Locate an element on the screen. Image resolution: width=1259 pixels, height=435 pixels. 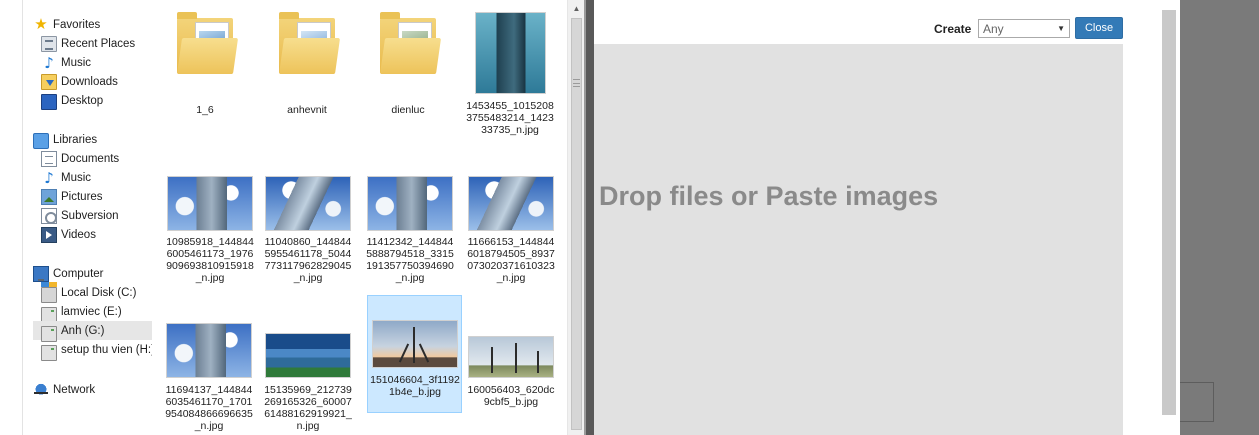
nav-network: Network is located at coordinates (64, 389).